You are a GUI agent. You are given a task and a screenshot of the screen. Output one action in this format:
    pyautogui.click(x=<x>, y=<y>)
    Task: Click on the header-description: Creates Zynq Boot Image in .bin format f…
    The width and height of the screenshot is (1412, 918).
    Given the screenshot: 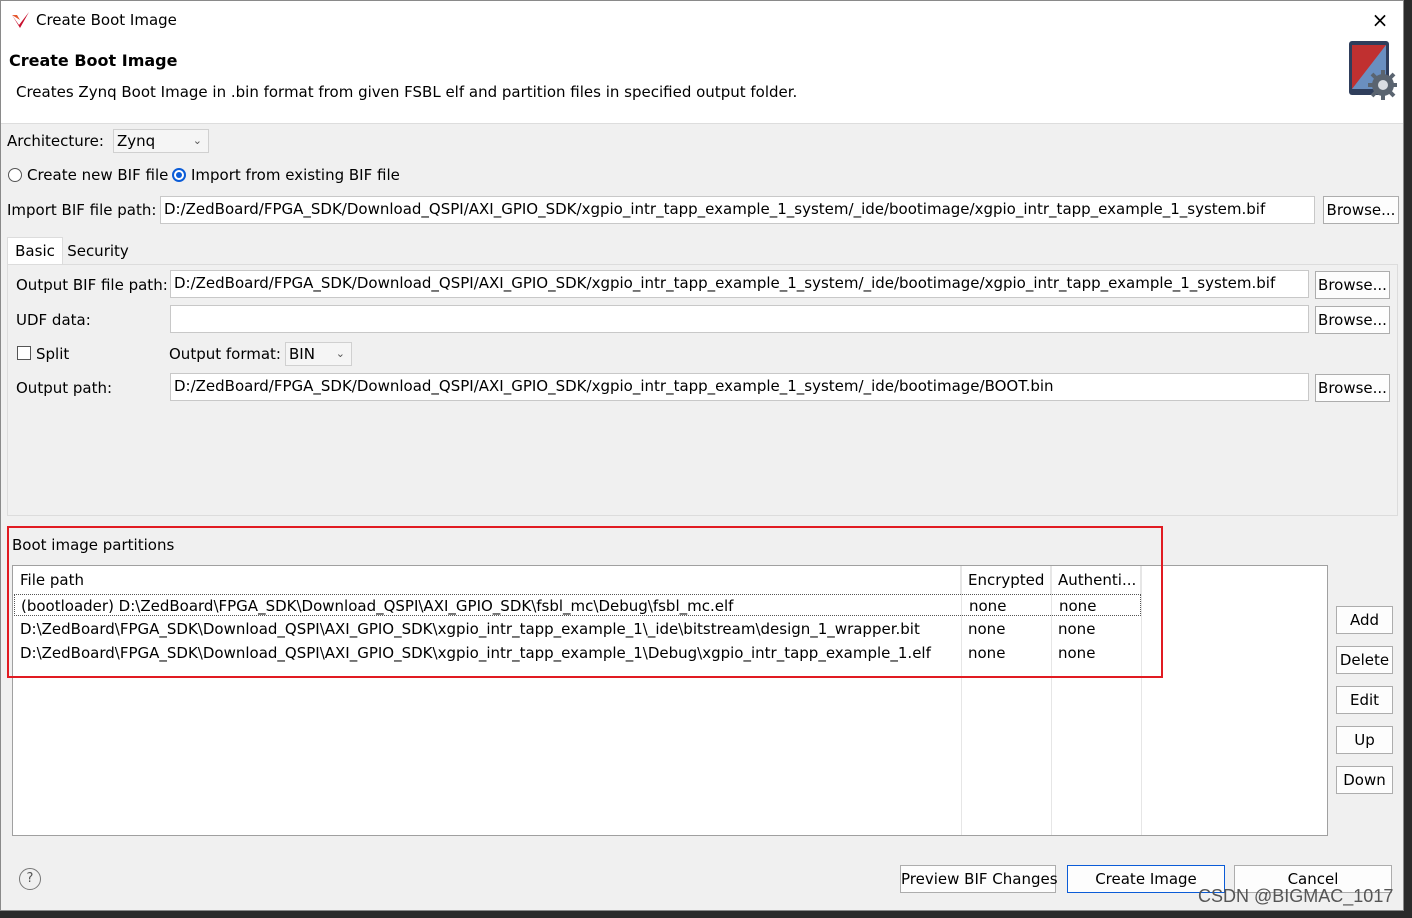 What is the action you would take?
    pyautogui.click(x=407, y=92)
    